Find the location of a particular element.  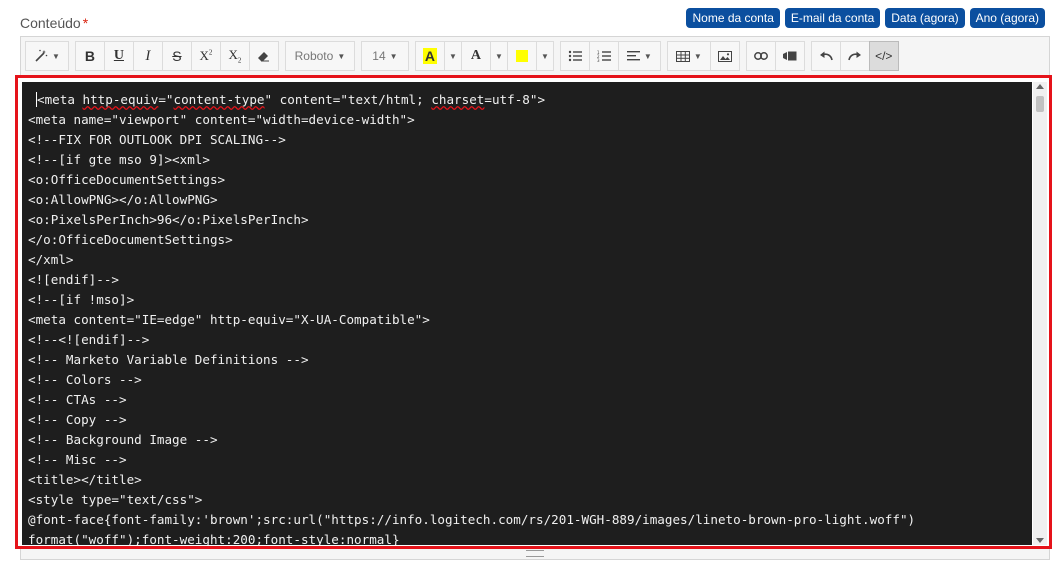

code-line: <title></title> is located at coordinates (85, 479).